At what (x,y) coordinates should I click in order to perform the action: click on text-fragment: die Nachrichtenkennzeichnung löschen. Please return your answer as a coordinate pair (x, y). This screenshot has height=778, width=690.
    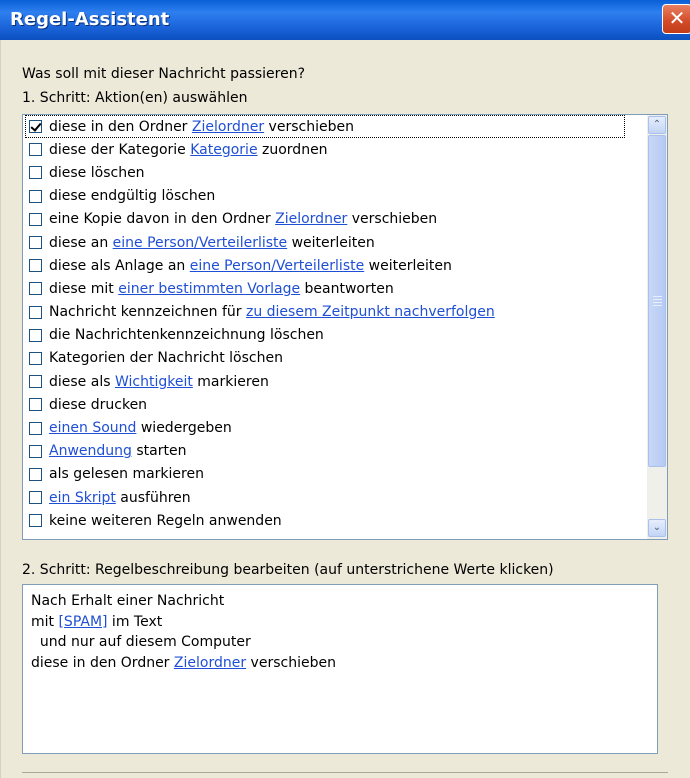
    Looking at the image, I should click on (186, 335).